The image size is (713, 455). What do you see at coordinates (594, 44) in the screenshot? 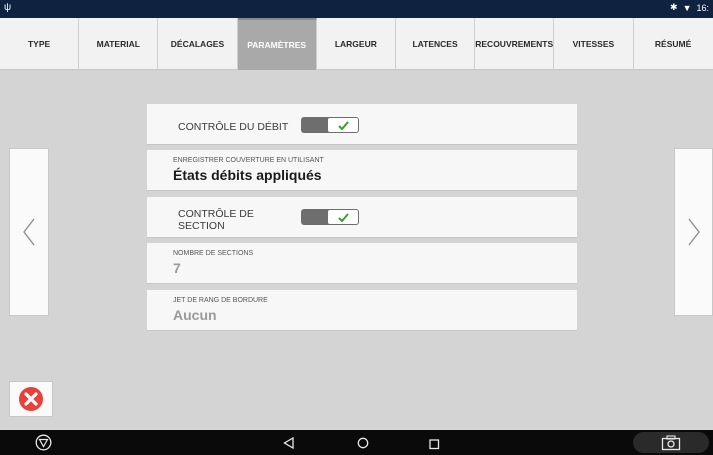
I see `tab-vitesses: VITESSES` at bounding box center [594, 44].